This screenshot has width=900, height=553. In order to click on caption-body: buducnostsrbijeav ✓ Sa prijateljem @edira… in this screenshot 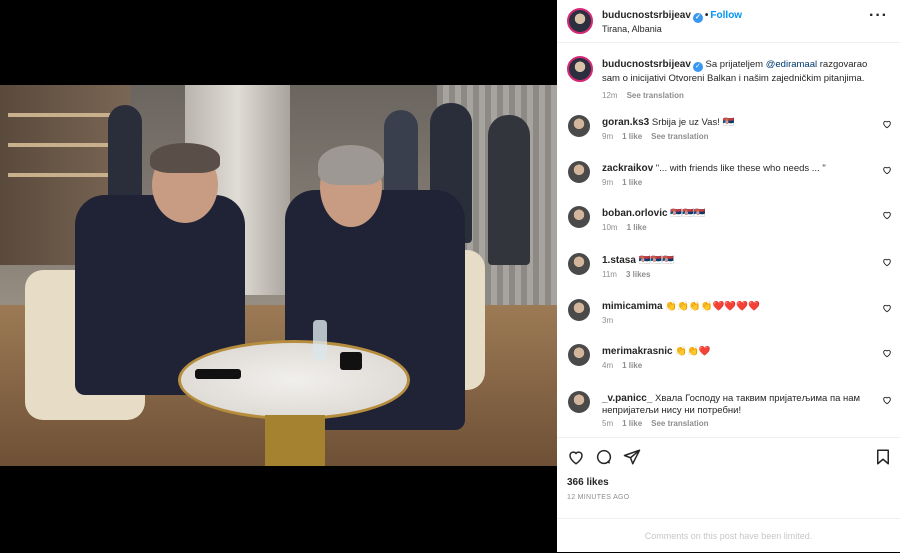, I will do `click(744, 80)`.